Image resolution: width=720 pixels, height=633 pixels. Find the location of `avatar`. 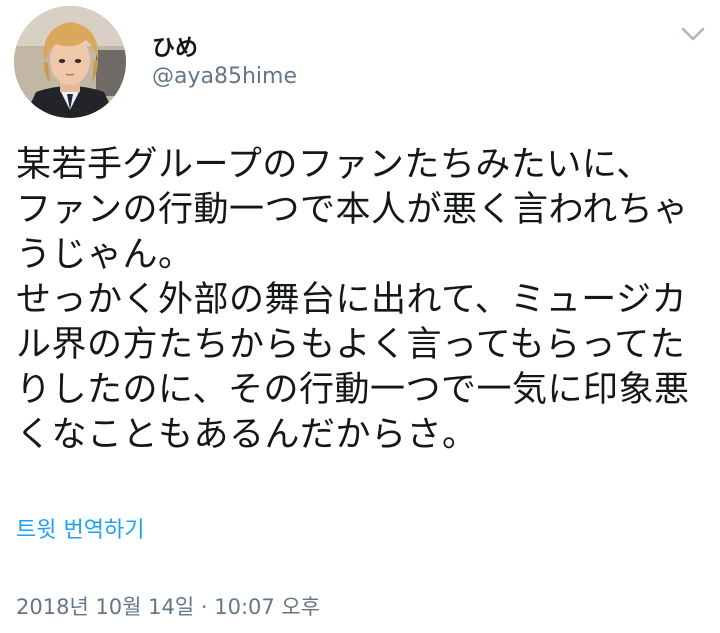

avatar is located at coordinates (70, 62).